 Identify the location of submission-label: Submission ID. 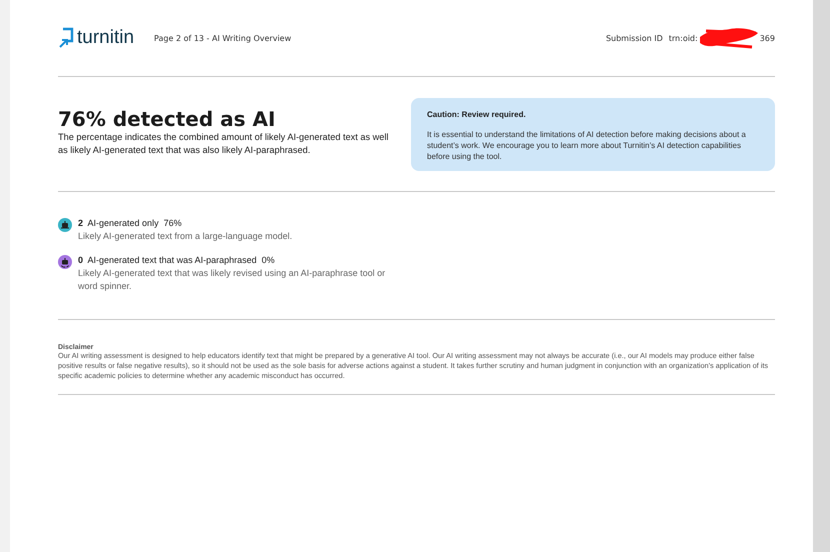
(634, 38).